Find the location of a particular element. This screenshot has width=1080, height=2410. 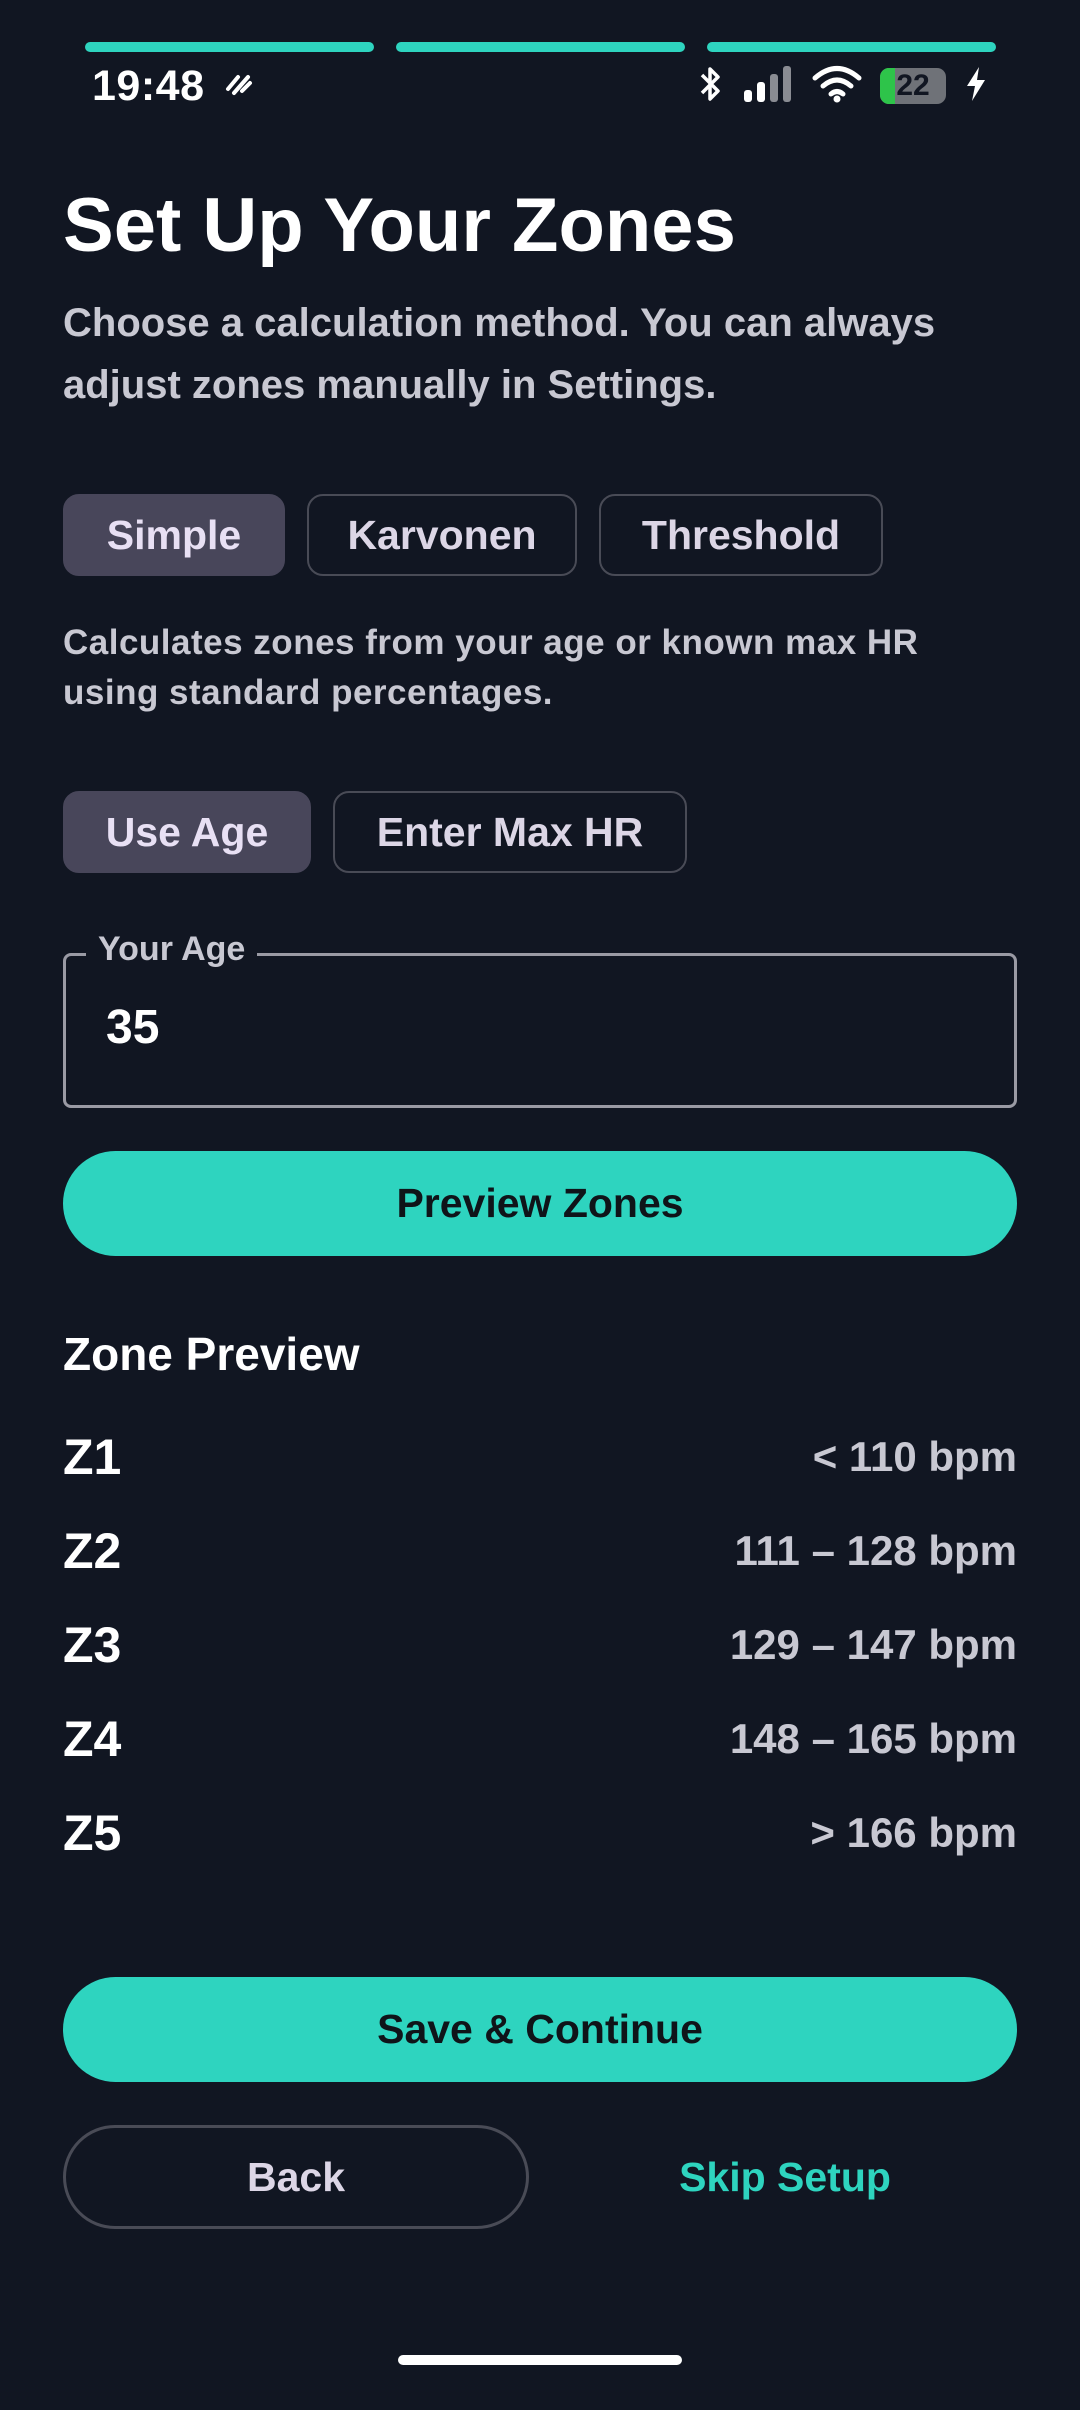

age-field-label: Your Age is located at coordinates (172, 949).